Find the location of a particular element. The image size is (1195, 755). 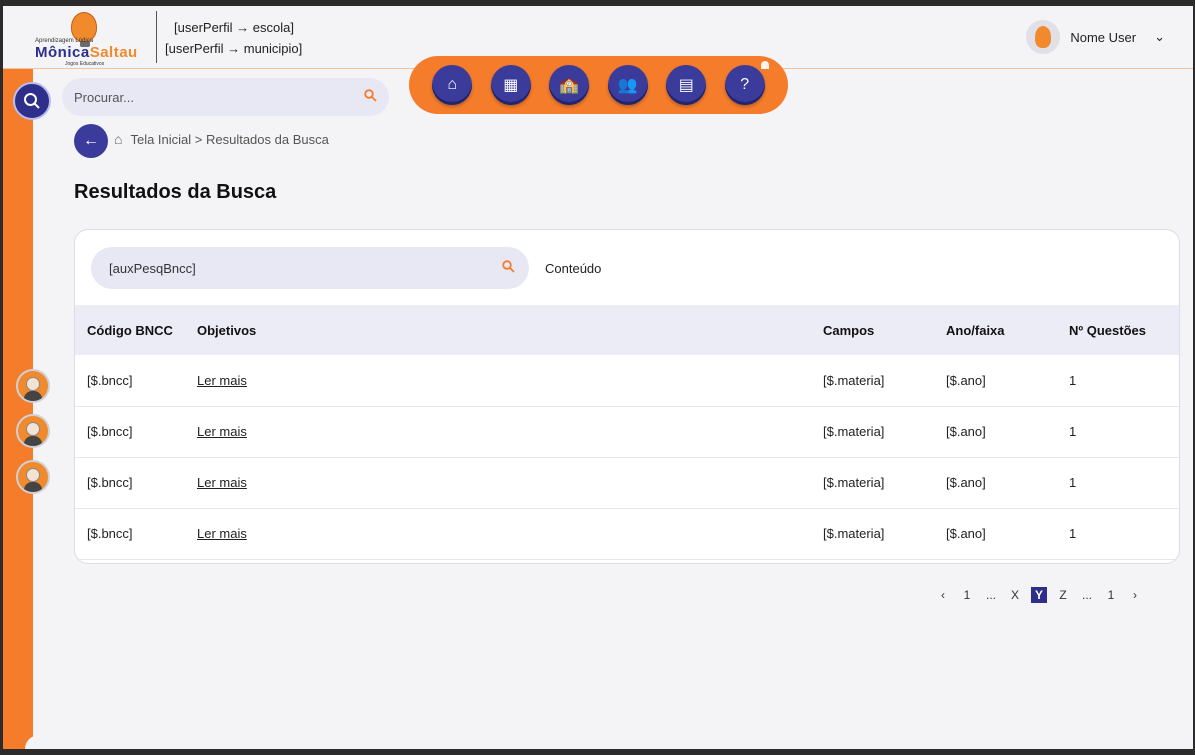

back-button: ← is located at coordinates (91, 141).